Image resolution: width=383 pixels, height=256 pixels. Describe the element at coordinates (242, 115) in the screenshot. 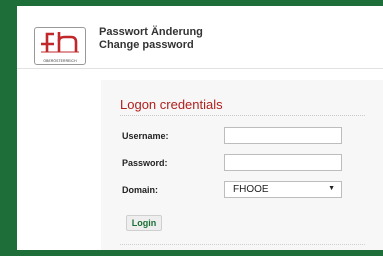

I see `section-divider` at that location.